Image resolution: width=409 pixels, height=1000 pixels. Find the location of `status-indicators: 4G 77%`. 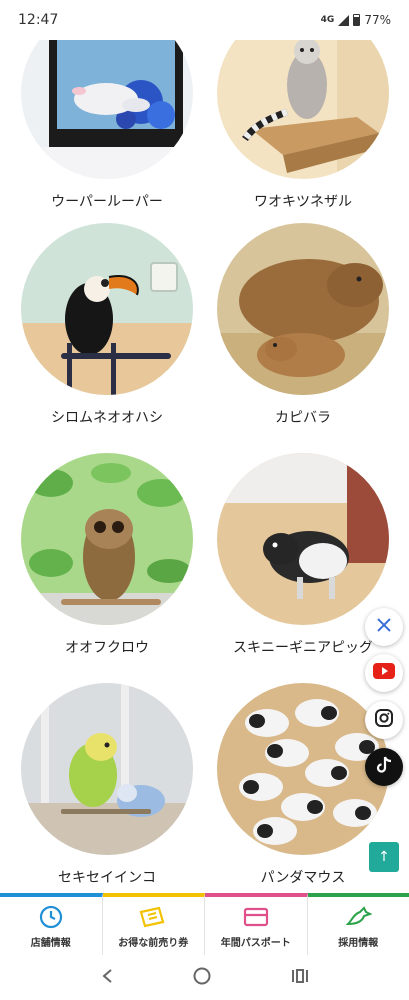

status-indicators: 4G 77% is located at coordinates (356, 20).